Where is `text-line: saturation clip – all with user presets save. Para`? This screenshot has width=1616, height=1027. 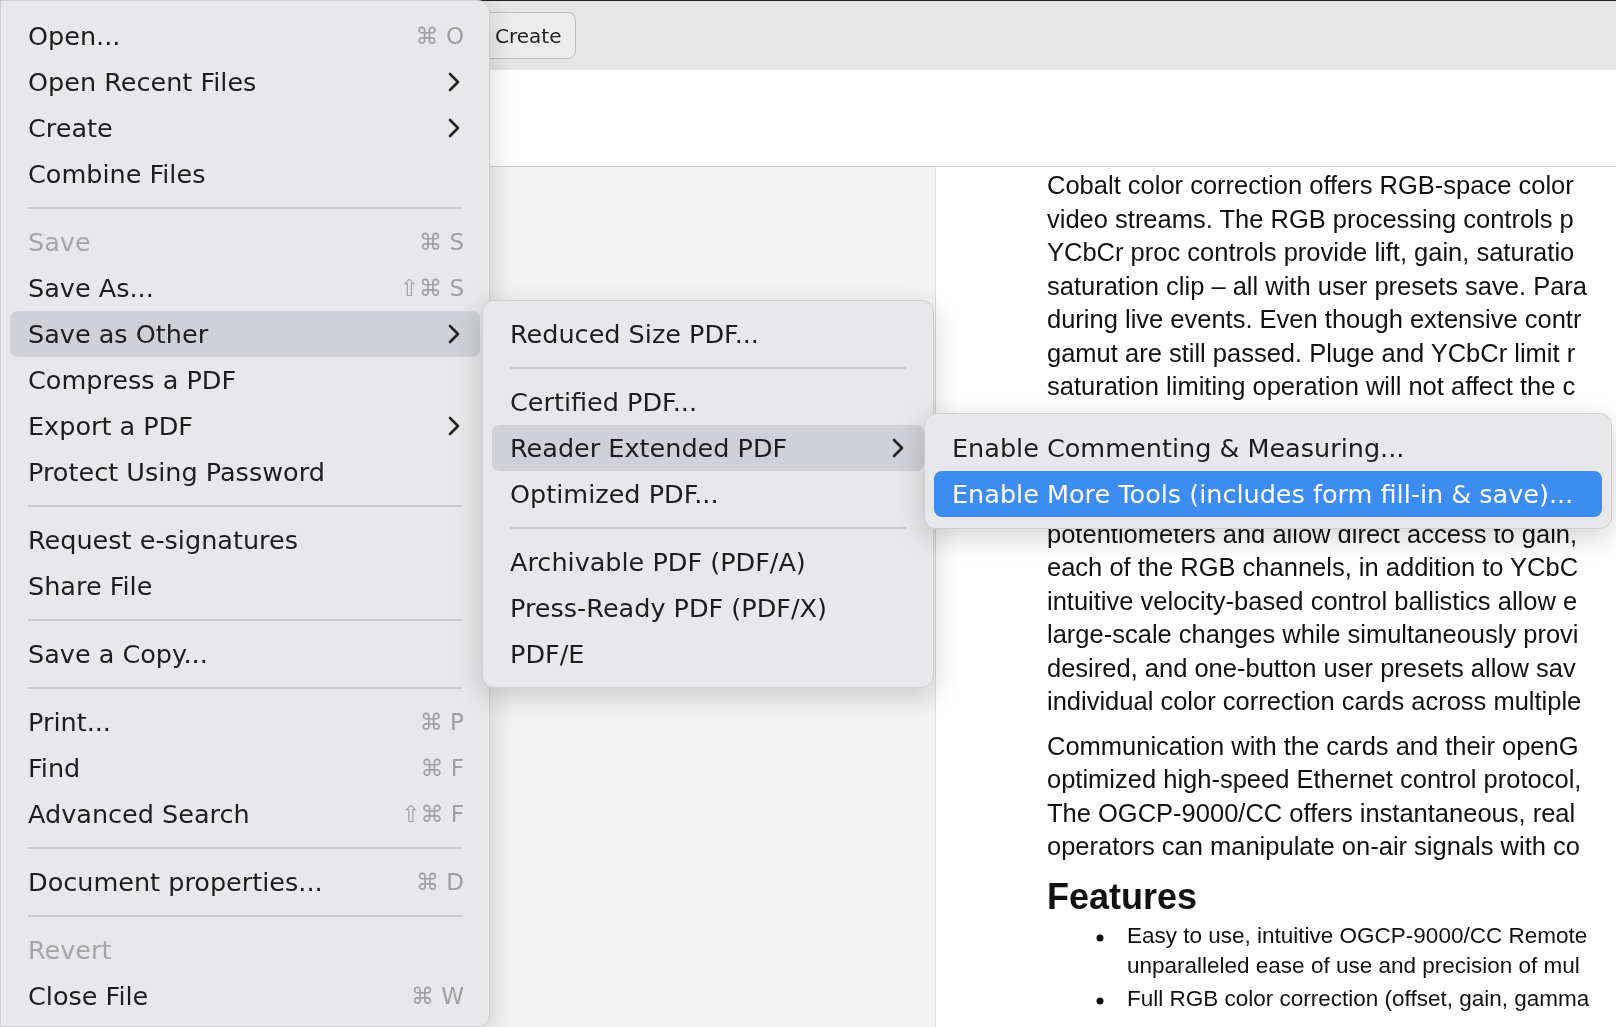 text-line: saturation clip – all with user presets save. Para is located at coordinates (1317, 286).